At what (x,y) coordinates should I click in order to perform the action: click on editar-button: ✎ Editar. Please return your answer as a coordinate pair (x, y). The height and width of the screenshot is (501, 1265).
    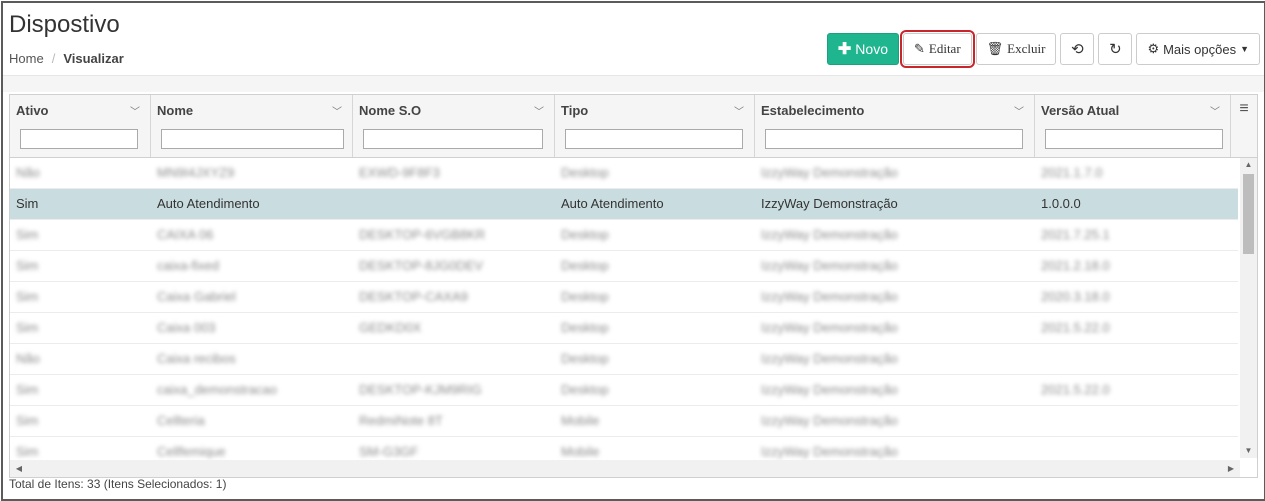
    Looking at the image, I should click on (937, 49).